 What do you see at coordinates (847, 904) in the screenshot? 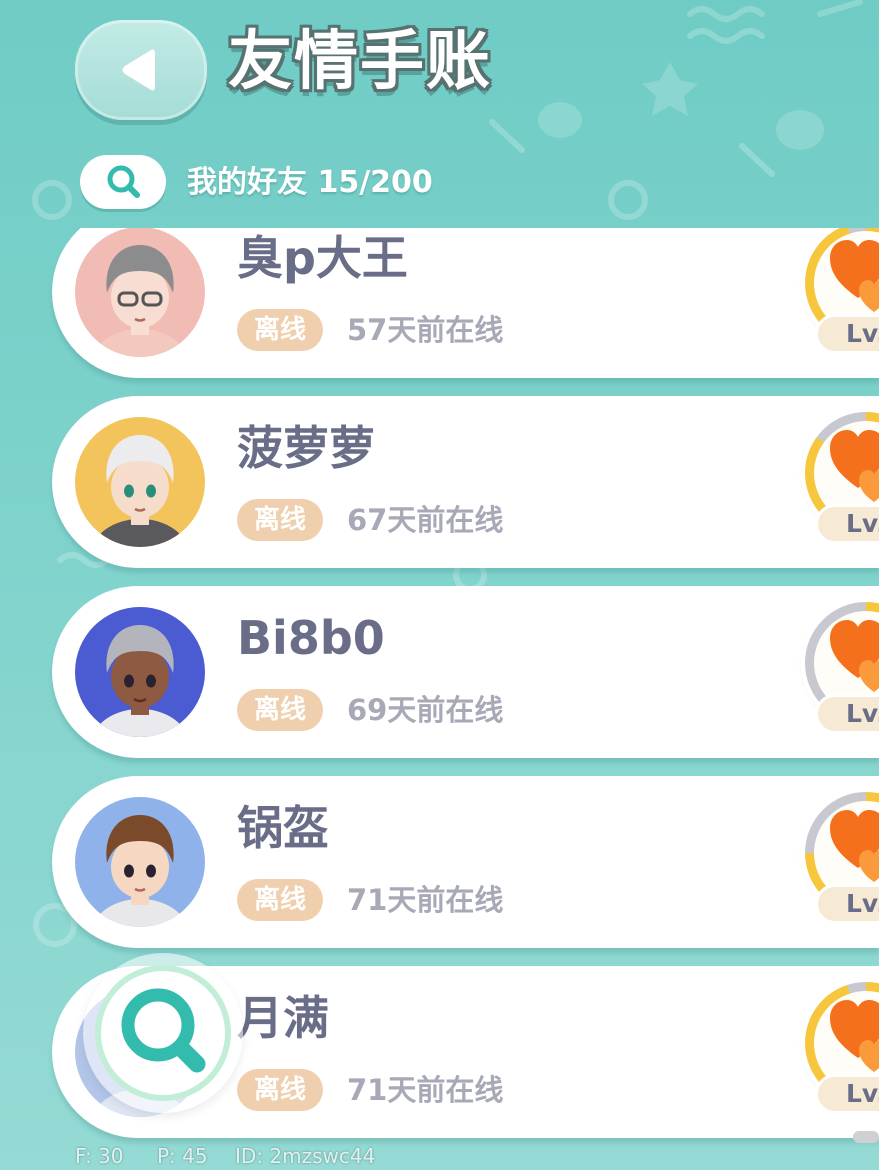
I see `level-label: Lv.2` at bounding box center [847, 904].